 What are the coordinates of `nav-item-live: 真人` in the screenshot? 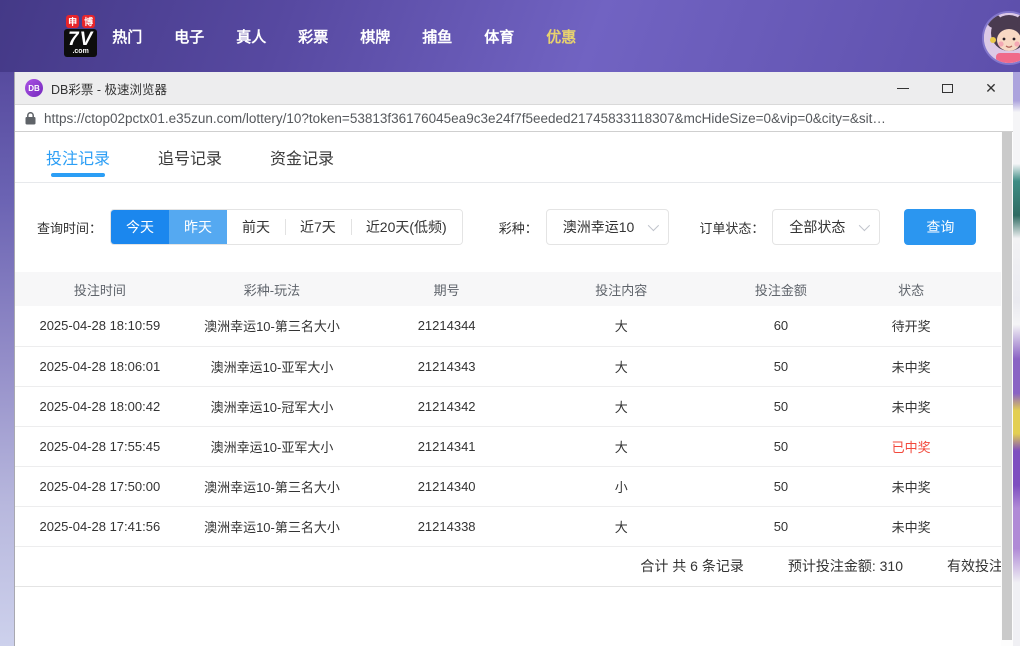 It's located at (251, 36).